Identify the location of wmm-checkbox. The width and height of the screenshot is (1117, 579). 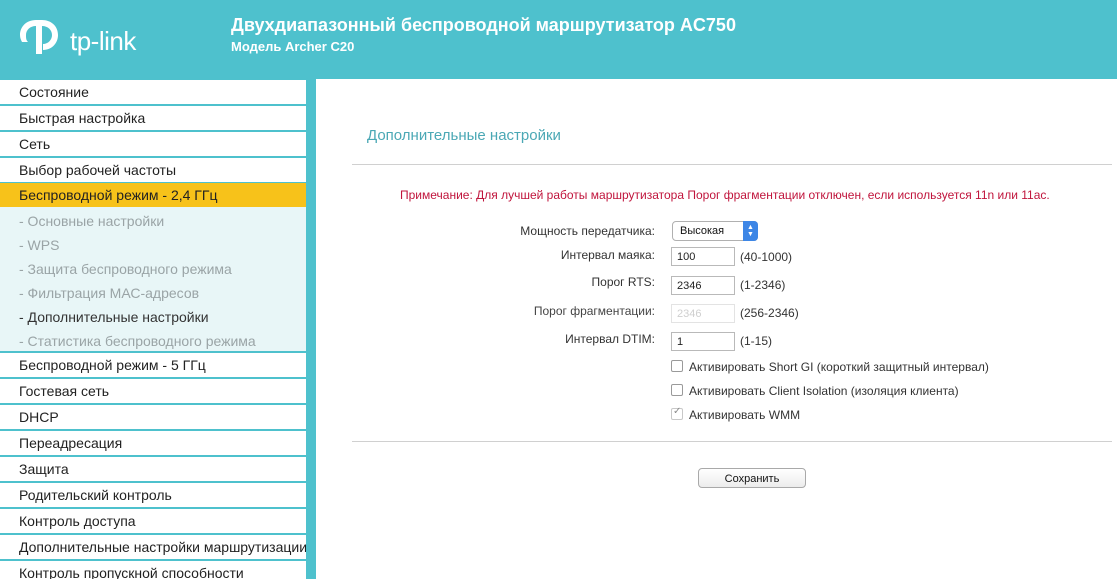
(677, 413).